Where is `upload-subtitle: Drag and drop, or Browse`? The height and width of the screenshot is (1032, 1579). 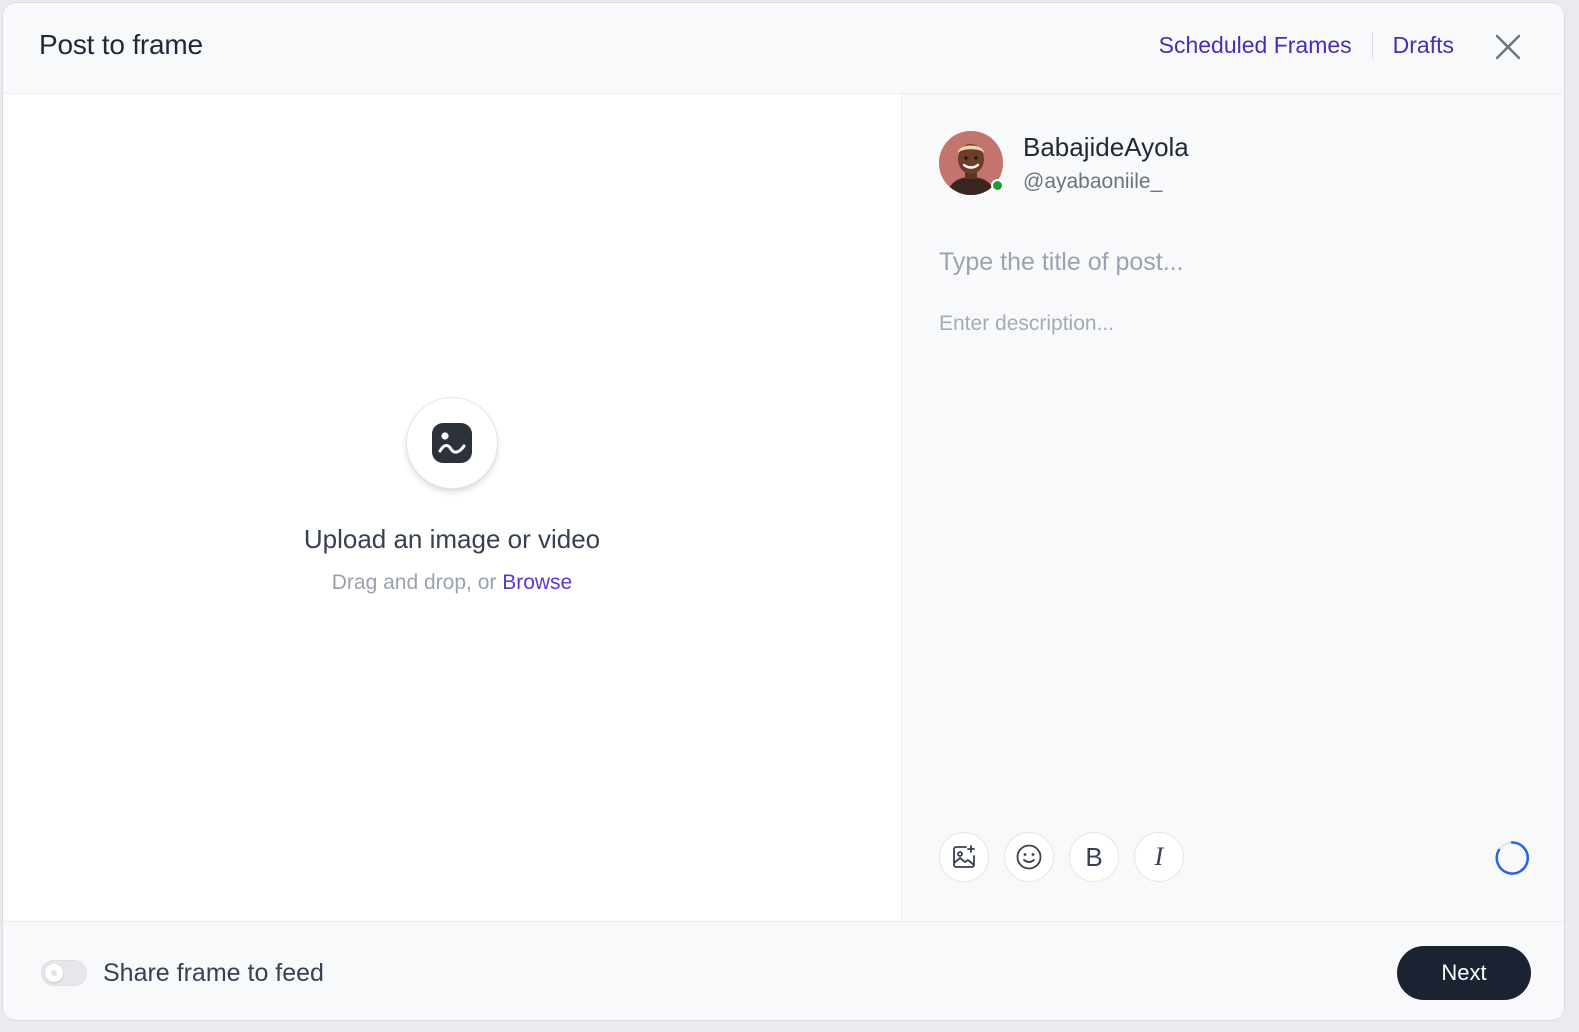
upload-subtitle: Drag and drop, or Browse is located at coordinates (452, 583).